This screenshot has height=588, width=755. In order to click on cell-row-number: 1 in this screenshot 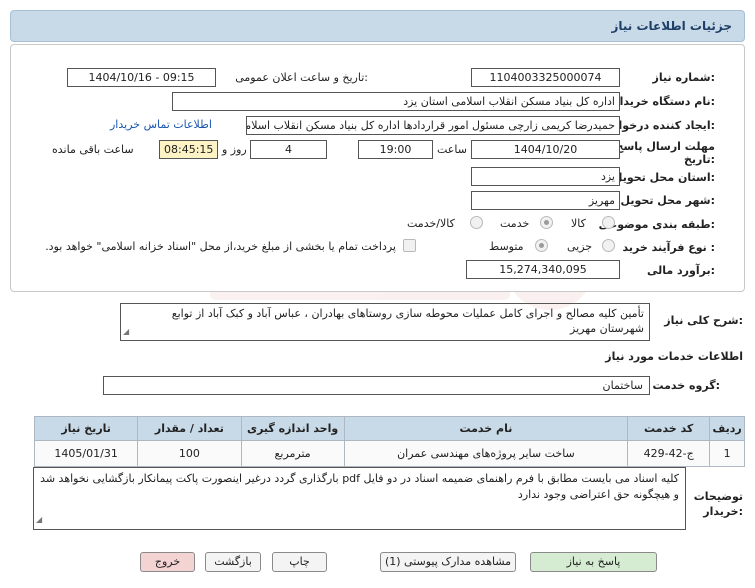, I will do `click(727, 453)`.